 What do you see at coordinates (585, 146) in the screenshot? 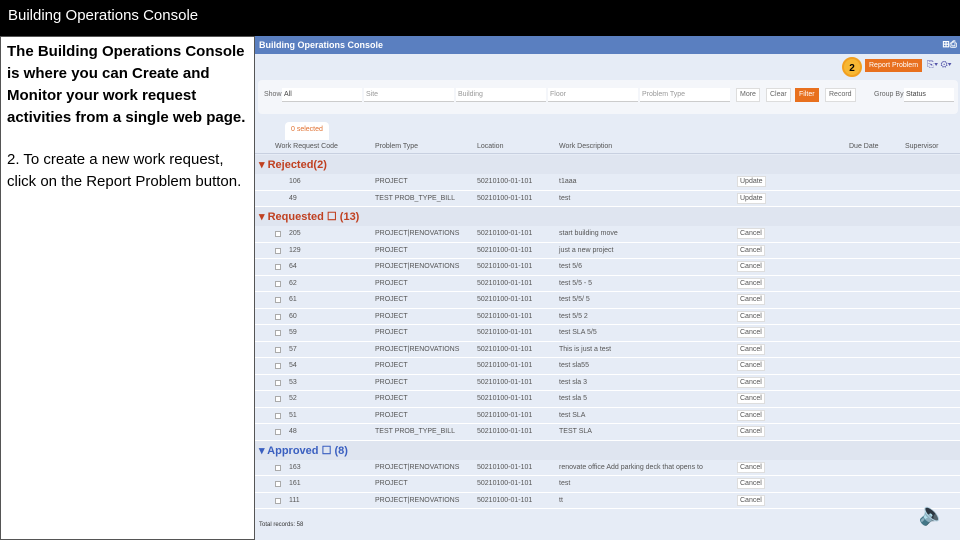
I see `col-description: Work Description` at bounding box center [585, 146].